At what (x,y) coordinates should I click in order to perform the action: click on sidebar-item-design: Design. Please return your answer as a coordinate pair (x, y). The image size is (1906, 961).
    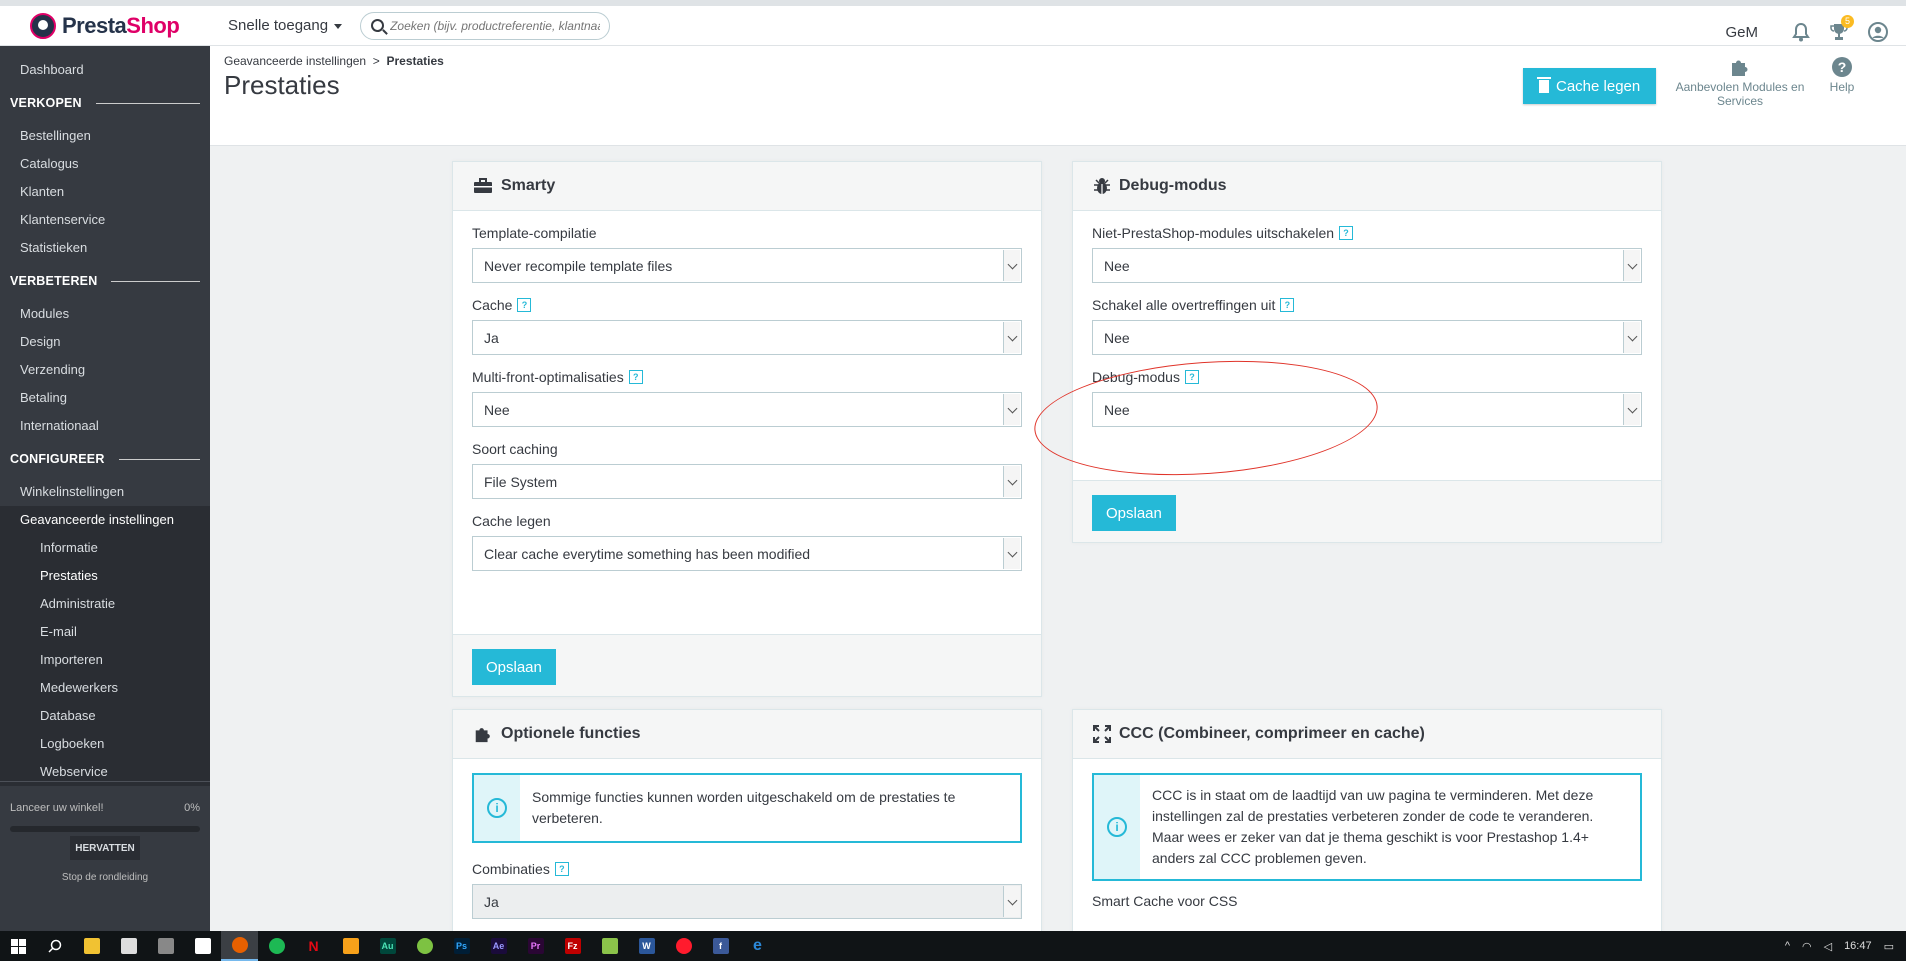
    Looking at the image, I should click on (105, 342).